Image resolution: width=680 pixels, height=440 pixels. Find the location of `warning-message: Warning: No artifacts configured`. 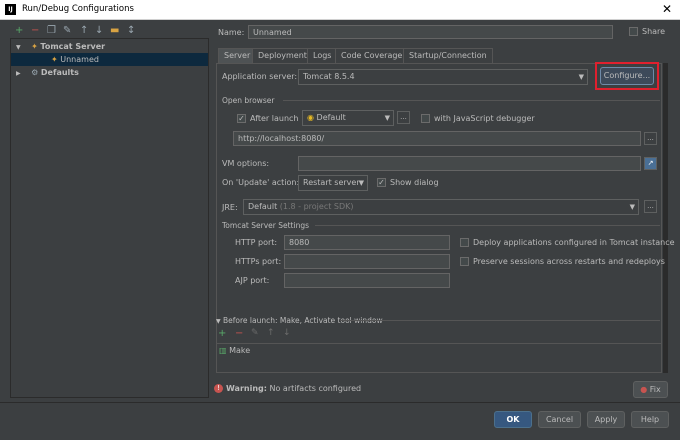

warning-message: Warning: No artifacts configured is located at coordinates (293, 388).